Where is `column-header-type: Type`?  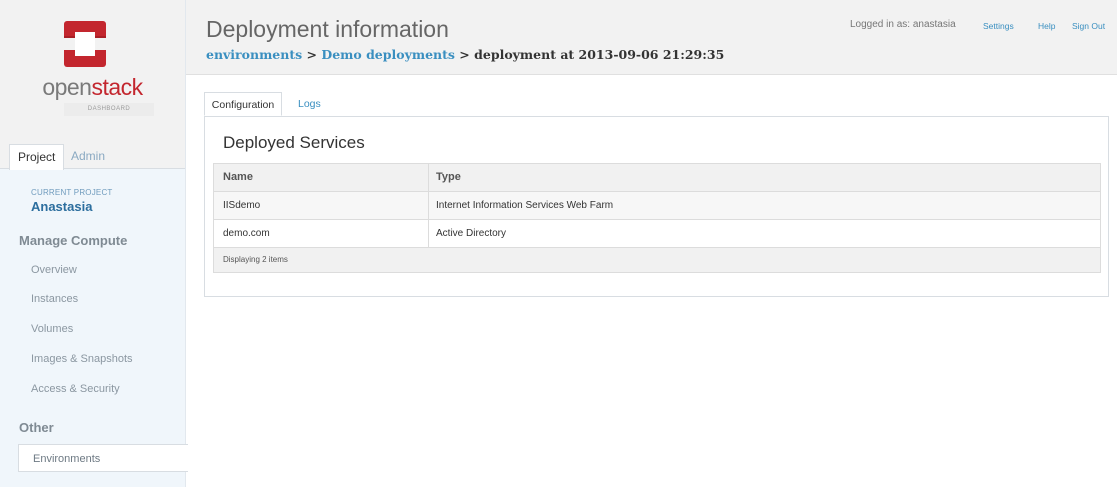 column-header-type: Type is located at coordinates (448, 177).